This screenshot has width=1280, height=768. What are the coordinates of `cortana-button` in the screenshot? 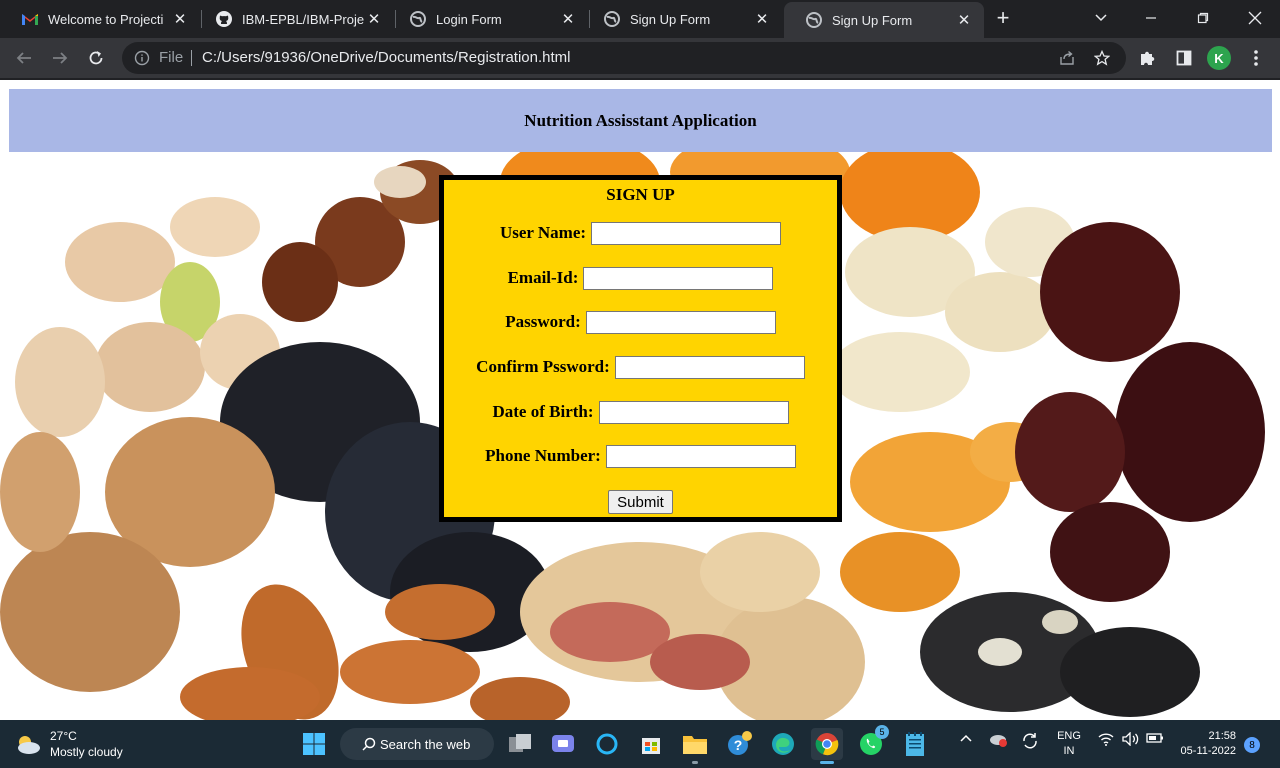 It's located at (607, 744).